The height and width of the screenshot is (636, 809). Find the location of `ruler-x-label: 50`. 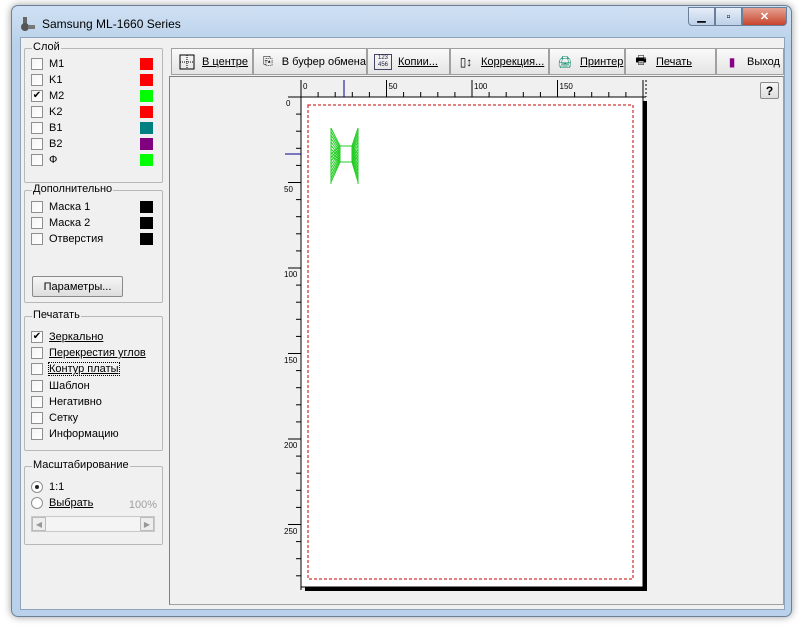

ruler-x-label: 50 is located at coordinates (393, 86).